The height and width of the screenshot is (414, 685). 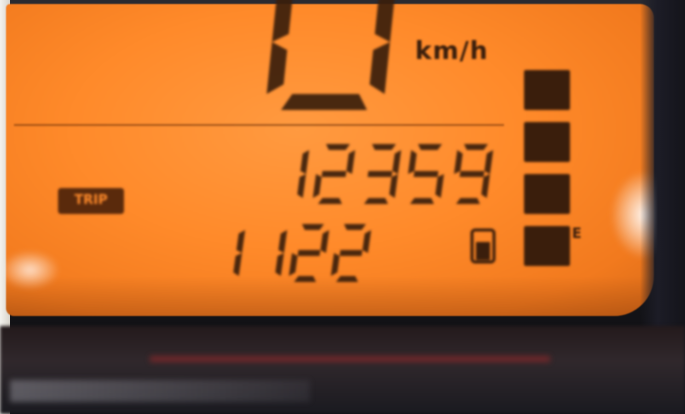 I want to click on trip-badge: TRIP, so click(x=91, y=201).